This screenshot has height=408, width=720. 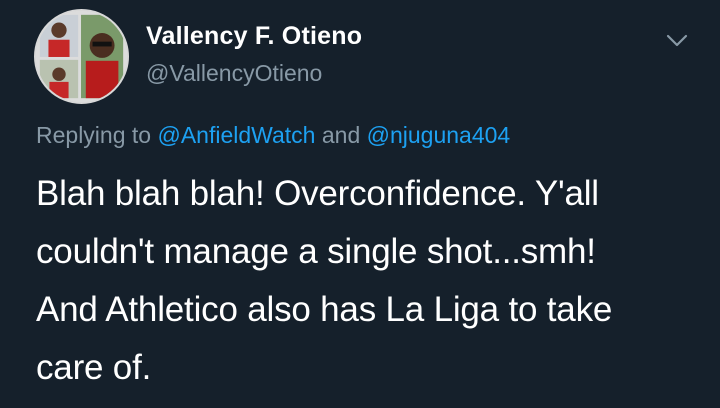 What do you see at coordinates (234, 73) in the screenshot?
I see `author-handle: @VallencyOtieno` at bounding box center [234, 73].